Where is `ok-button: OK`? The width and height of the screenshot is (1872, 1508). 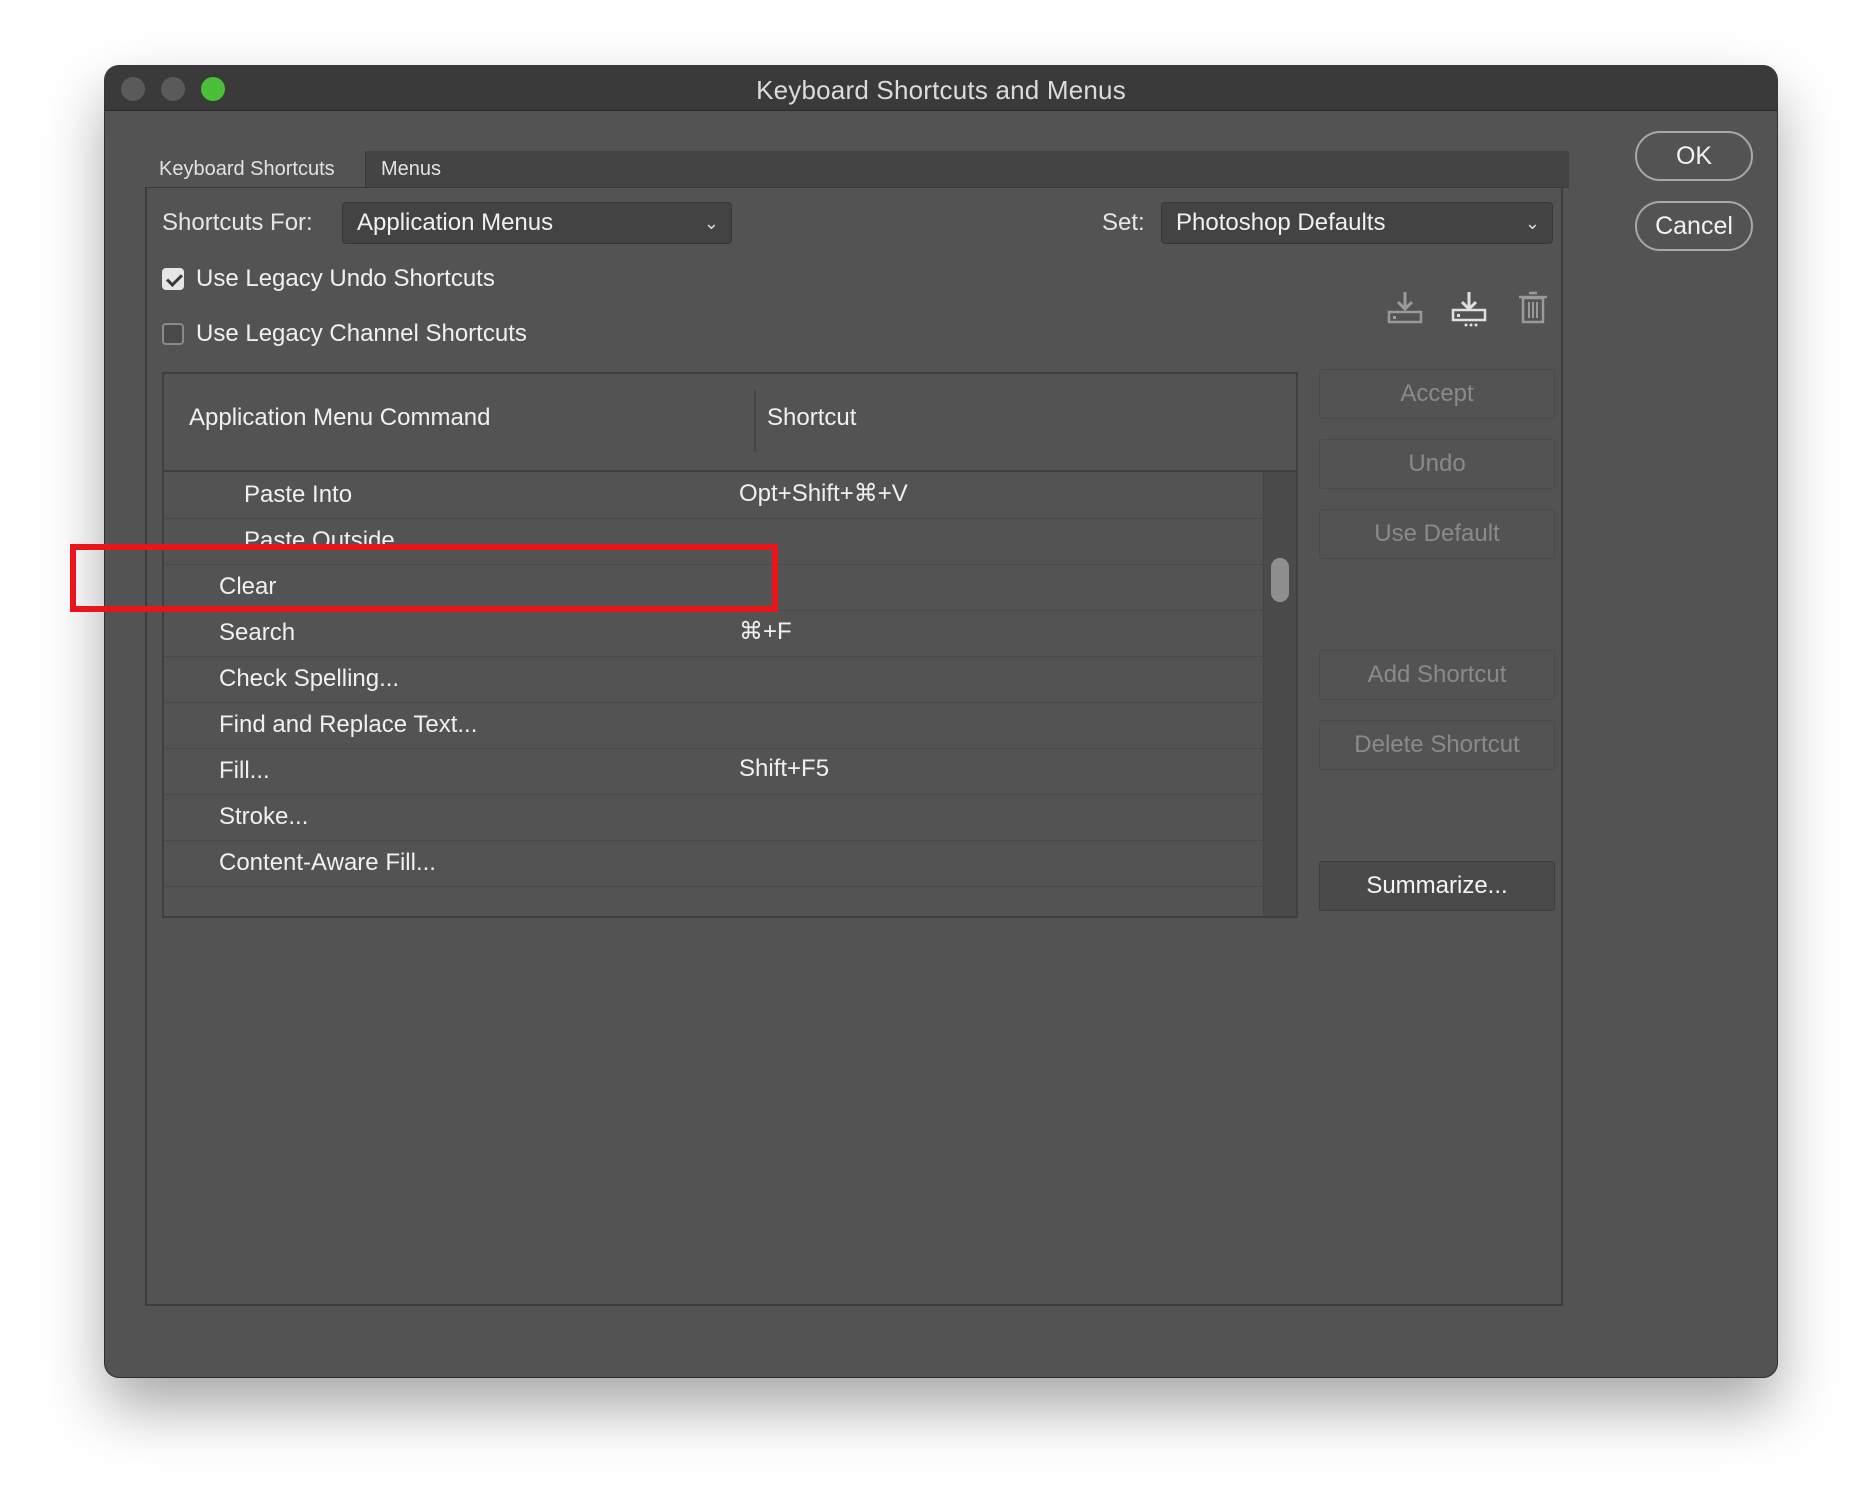 ok-button: OK is located at coordinates (1694, 156).